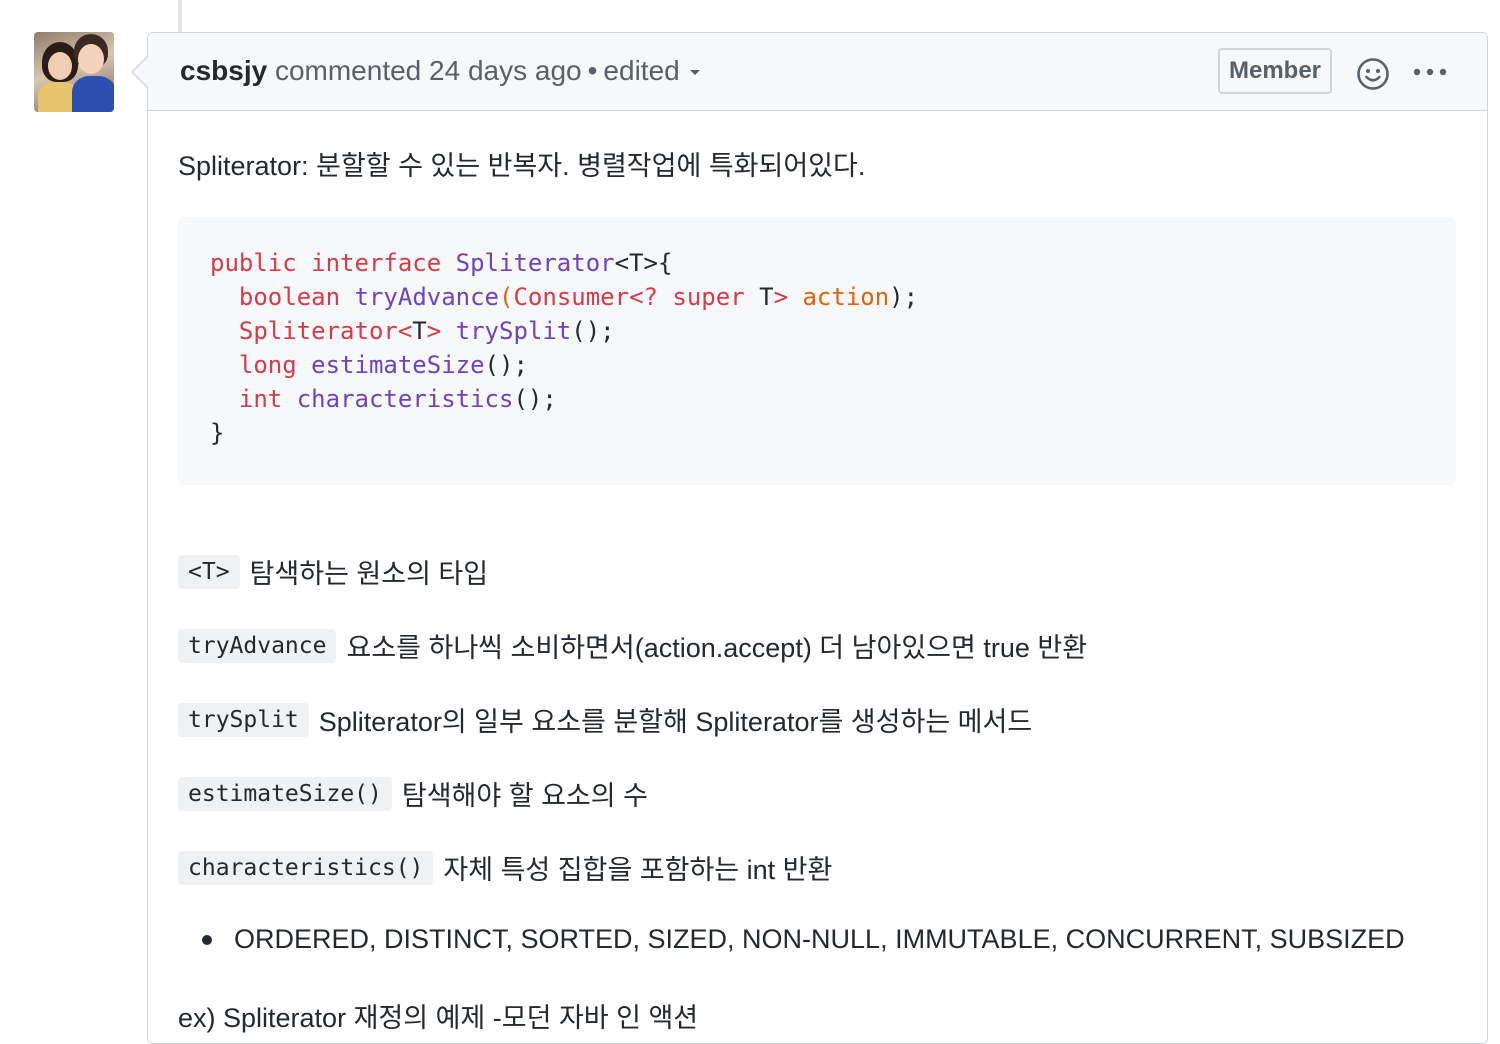 This screenshot has width=1500, height=1044. I want to click on list-item: characteristics() 자체 특성 집합을 포함하는 int 반환, so click(505, 867).